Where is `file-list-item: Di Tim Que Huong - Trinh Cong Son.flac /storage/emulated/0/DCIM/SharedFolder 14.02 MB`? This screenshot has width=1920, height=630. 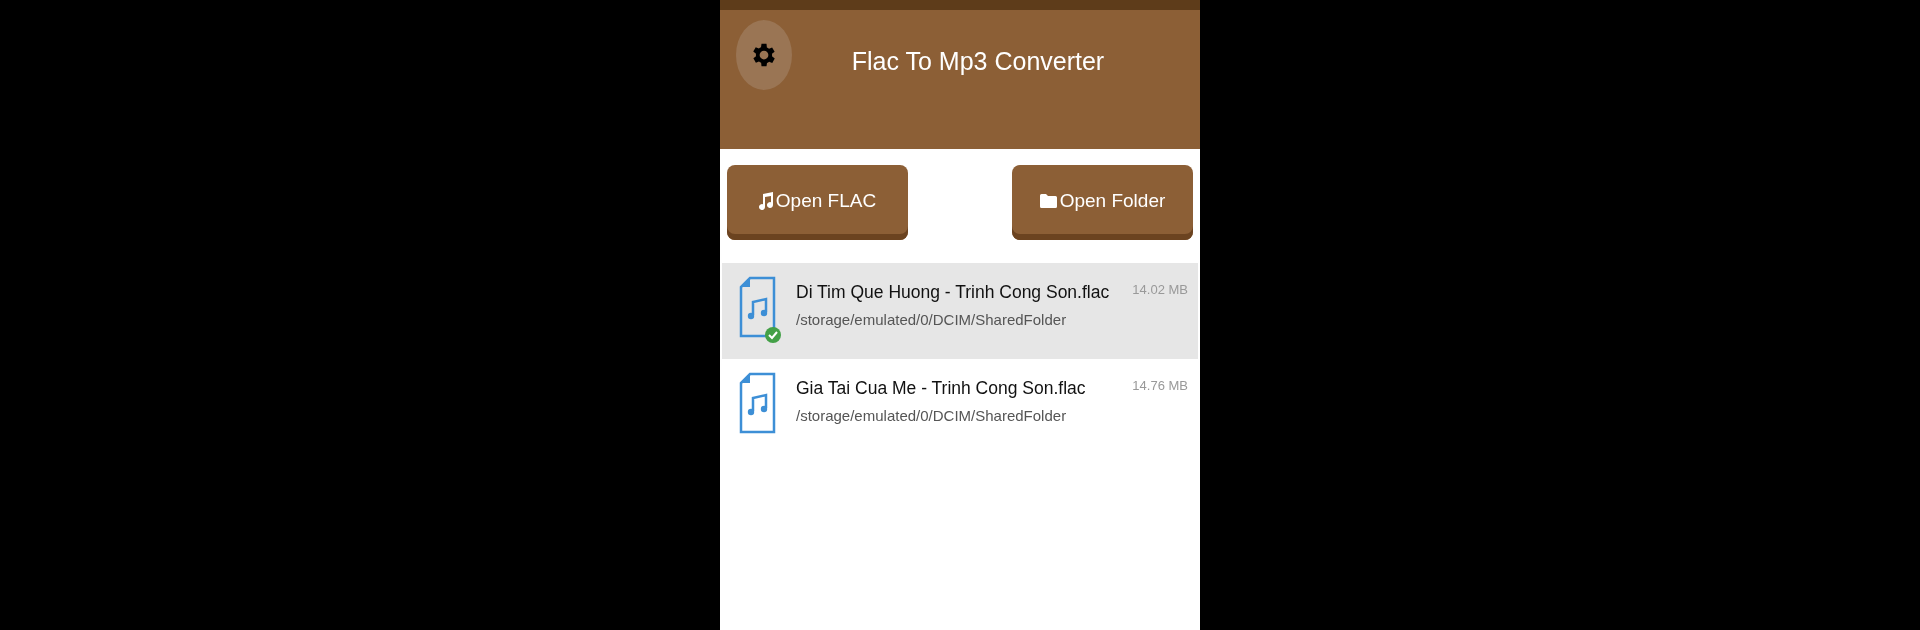
file-list-item: Di Tim Que Huong - Trinh Cong Son.flac /storage/emulated/0/DCIM/SharedFolder 14.02 MB is located at coordinates (960, 311).